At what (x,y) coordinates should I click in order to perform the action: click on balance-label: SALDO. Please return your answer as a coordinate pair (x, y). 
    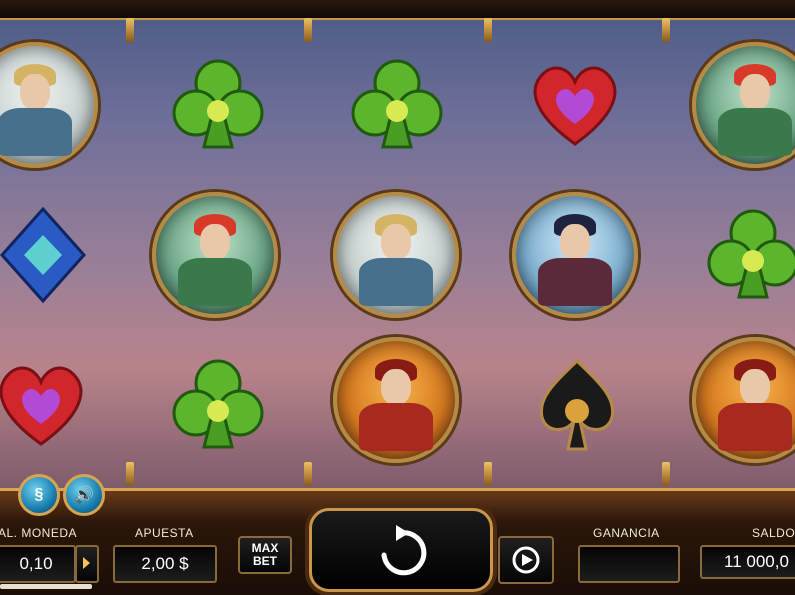
    Looking at the image, I should click on (773, 533).